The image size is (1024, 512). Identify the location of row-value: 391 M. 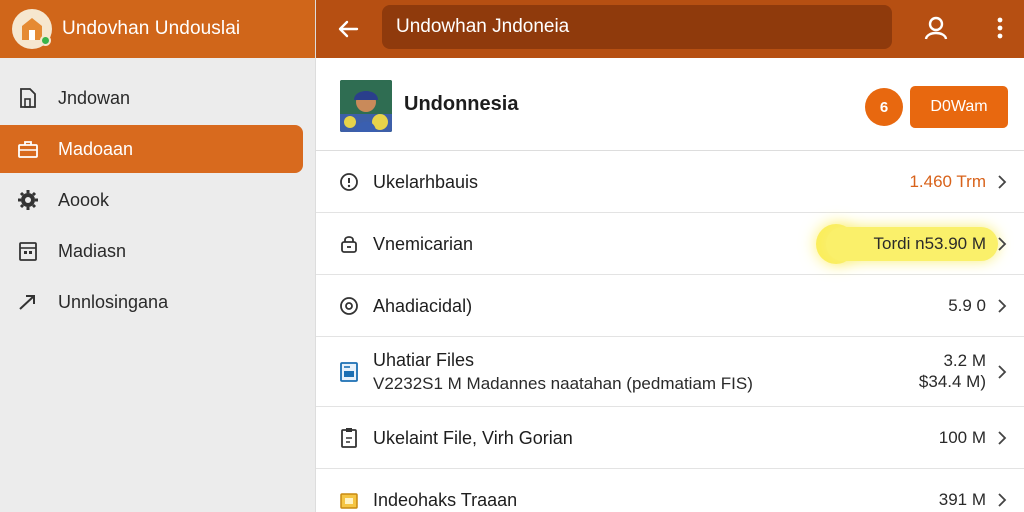
(962, 499).